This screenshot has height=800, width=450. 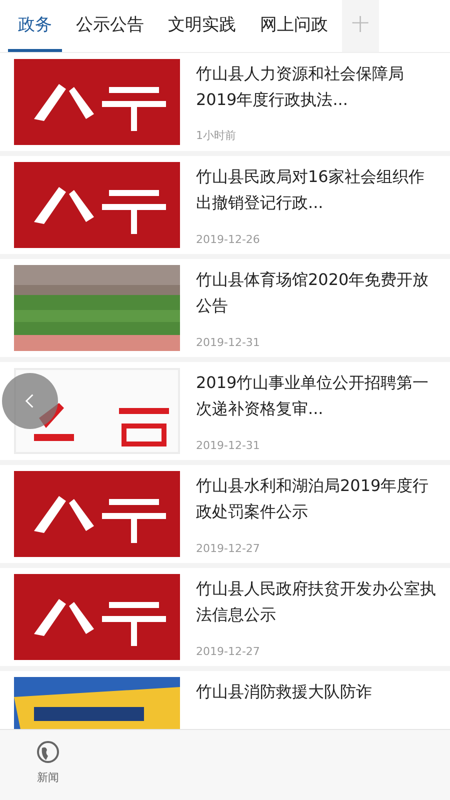 I want to click on tab: 文明实践, so click(x=202, y=26).